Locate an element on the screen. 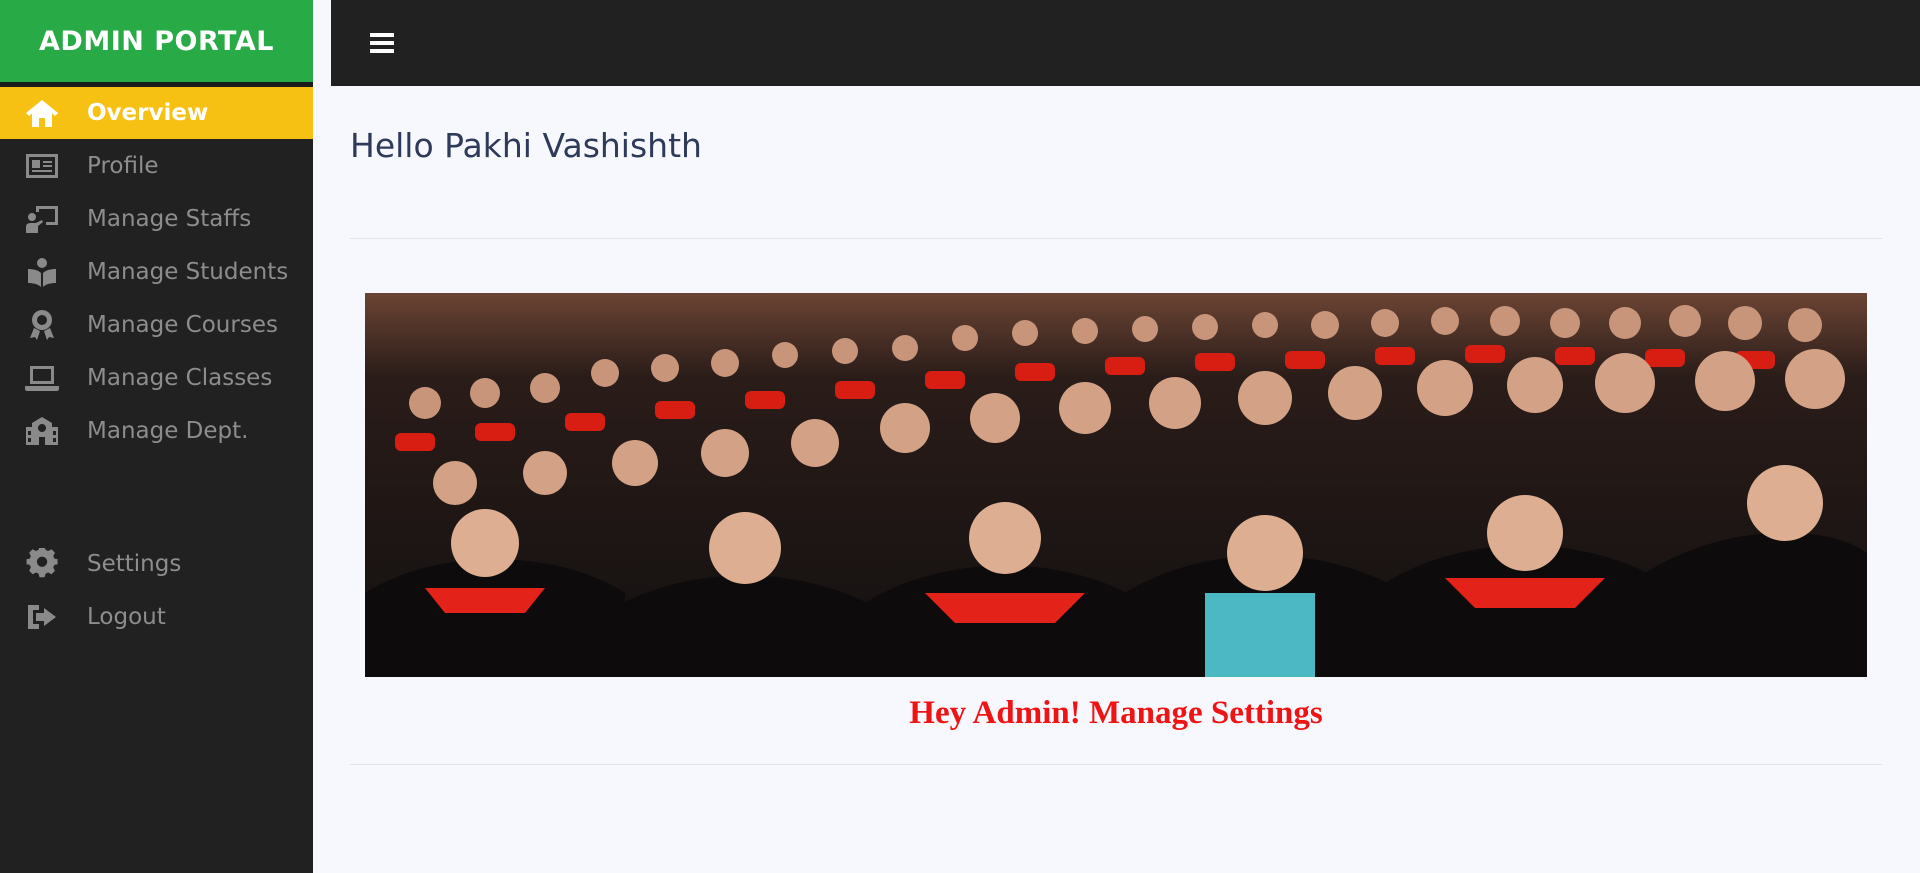 The height and width of the screenshot is (873, 1920). sign-out-icon is located at coordinates (42, 617).